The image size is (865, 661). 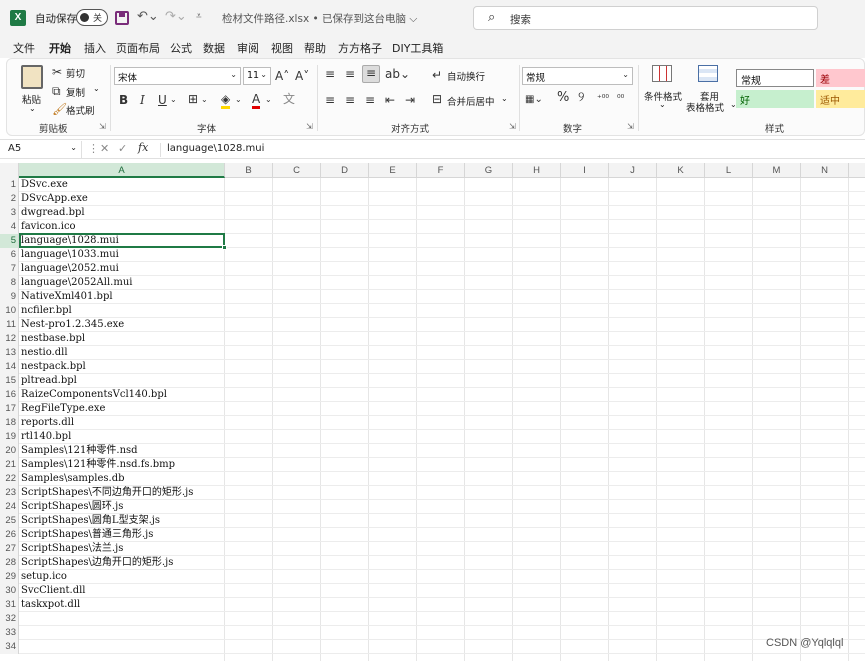 I want to click on row-header-21: 21, so click(x=9, y=465).